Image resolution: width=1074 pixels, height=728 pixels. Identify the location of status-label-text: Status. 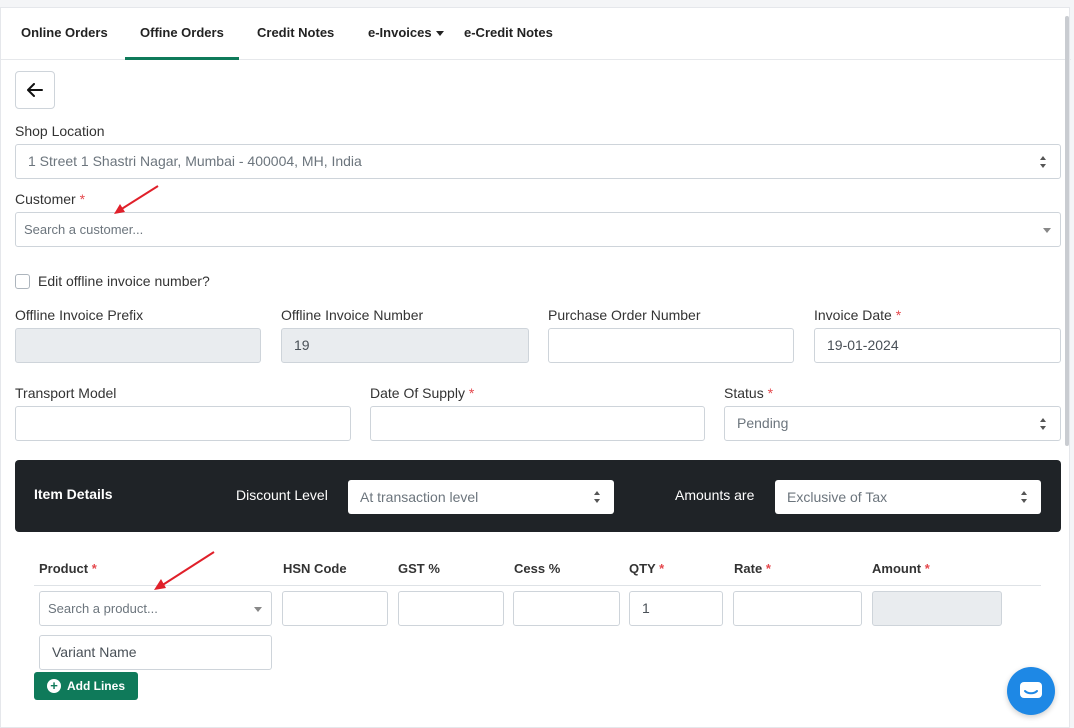
(744, 393).